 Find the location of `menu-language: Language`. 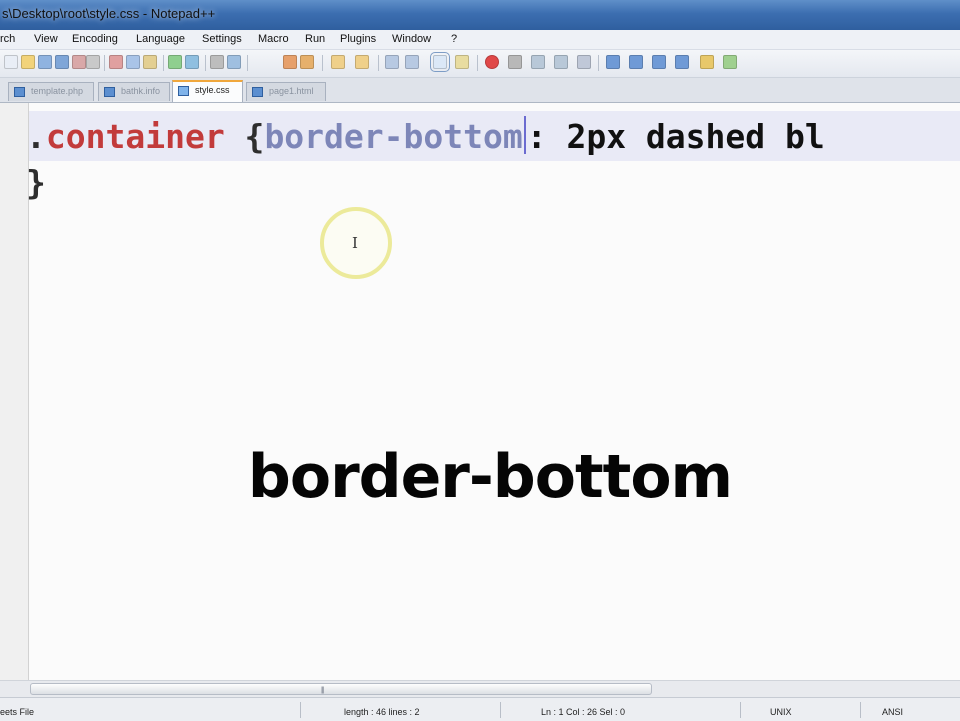

menu-language: Language is located at coordinates (160, 39).